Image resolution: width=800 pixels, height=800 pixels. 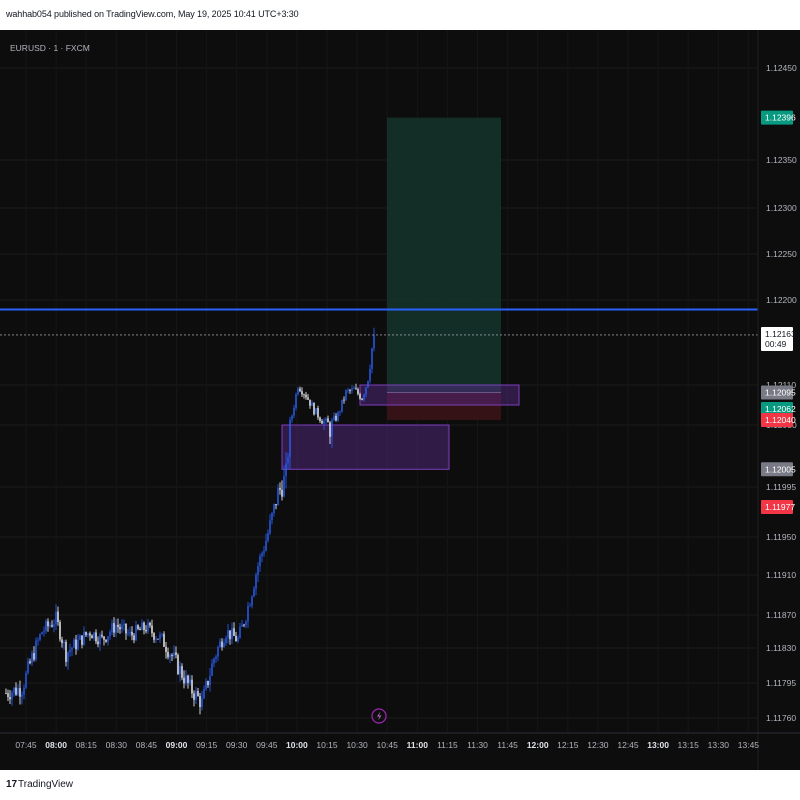 I want to click on price-tick-label: 1.11910, so click(x=781, y=575).